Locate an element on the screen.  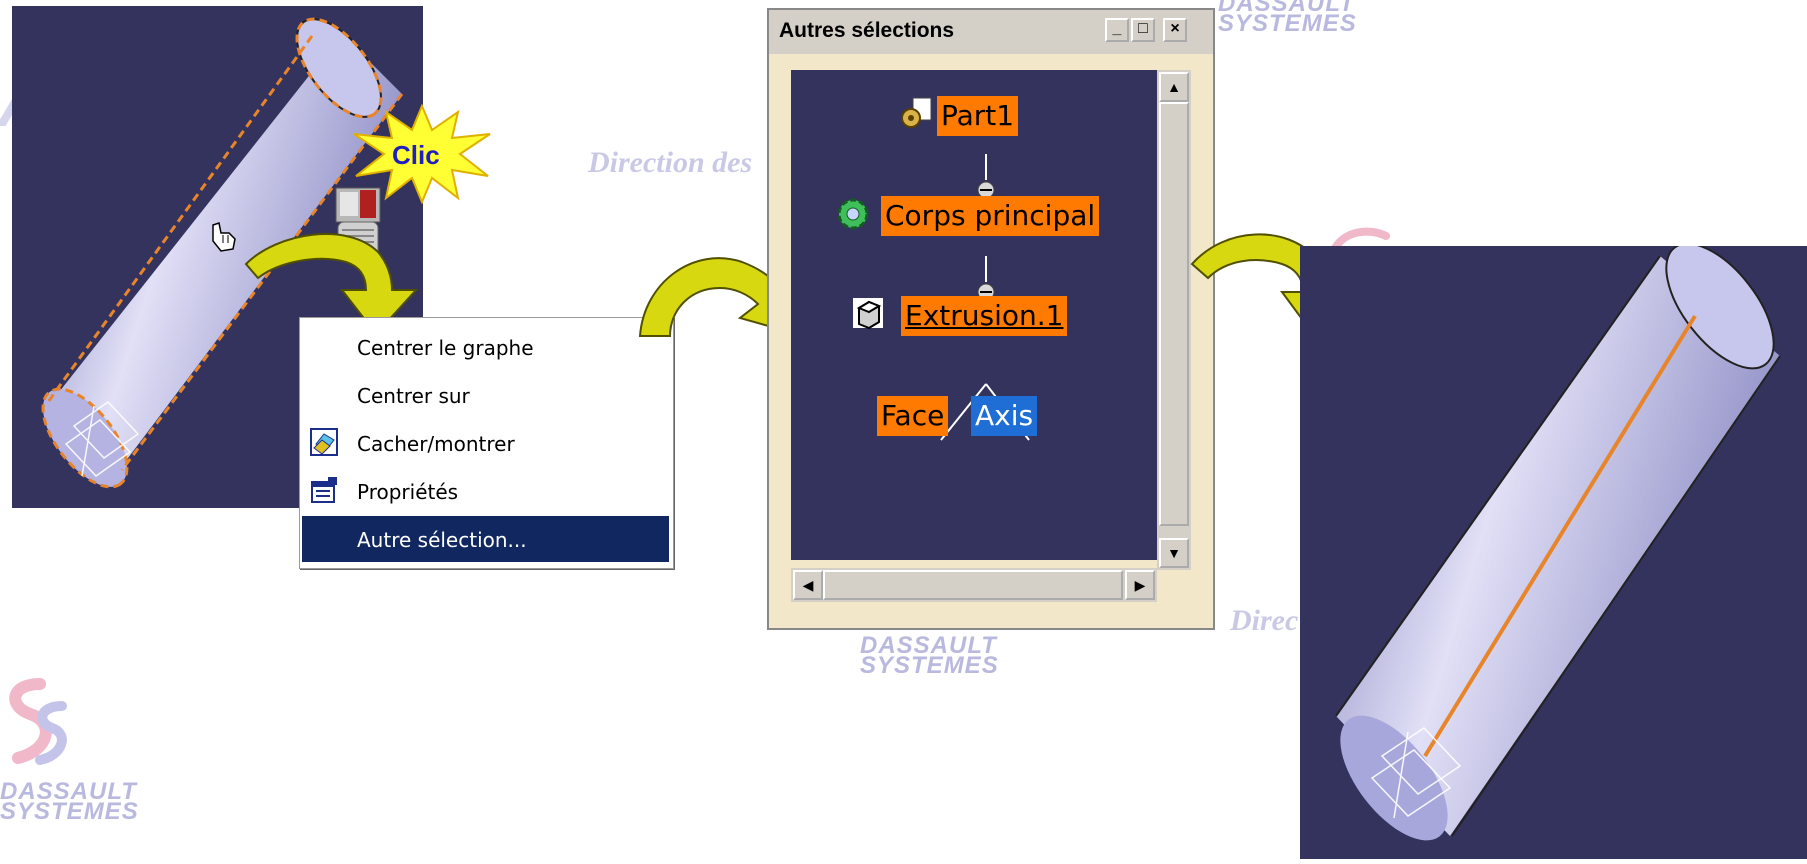
minimize-button: _ is located at coordinates (1117, 30).